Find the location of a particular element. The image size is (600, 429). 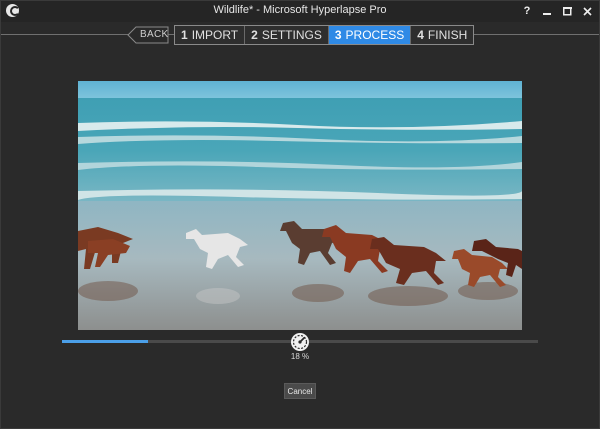

progress-fill is located at coordinates (105, 341).